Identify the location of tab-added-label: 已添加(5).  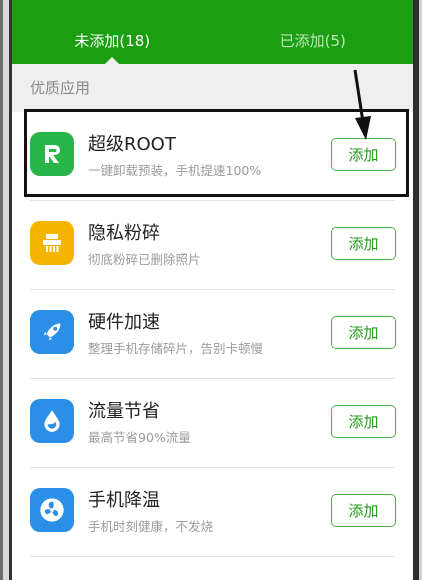
(312, 40).